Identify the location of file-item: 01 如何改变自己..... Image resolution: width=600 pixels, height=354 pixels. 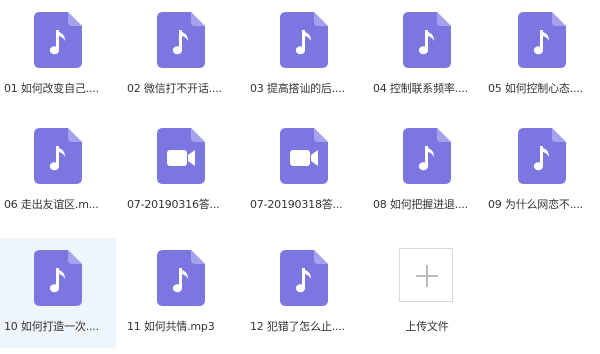
(58, 55).